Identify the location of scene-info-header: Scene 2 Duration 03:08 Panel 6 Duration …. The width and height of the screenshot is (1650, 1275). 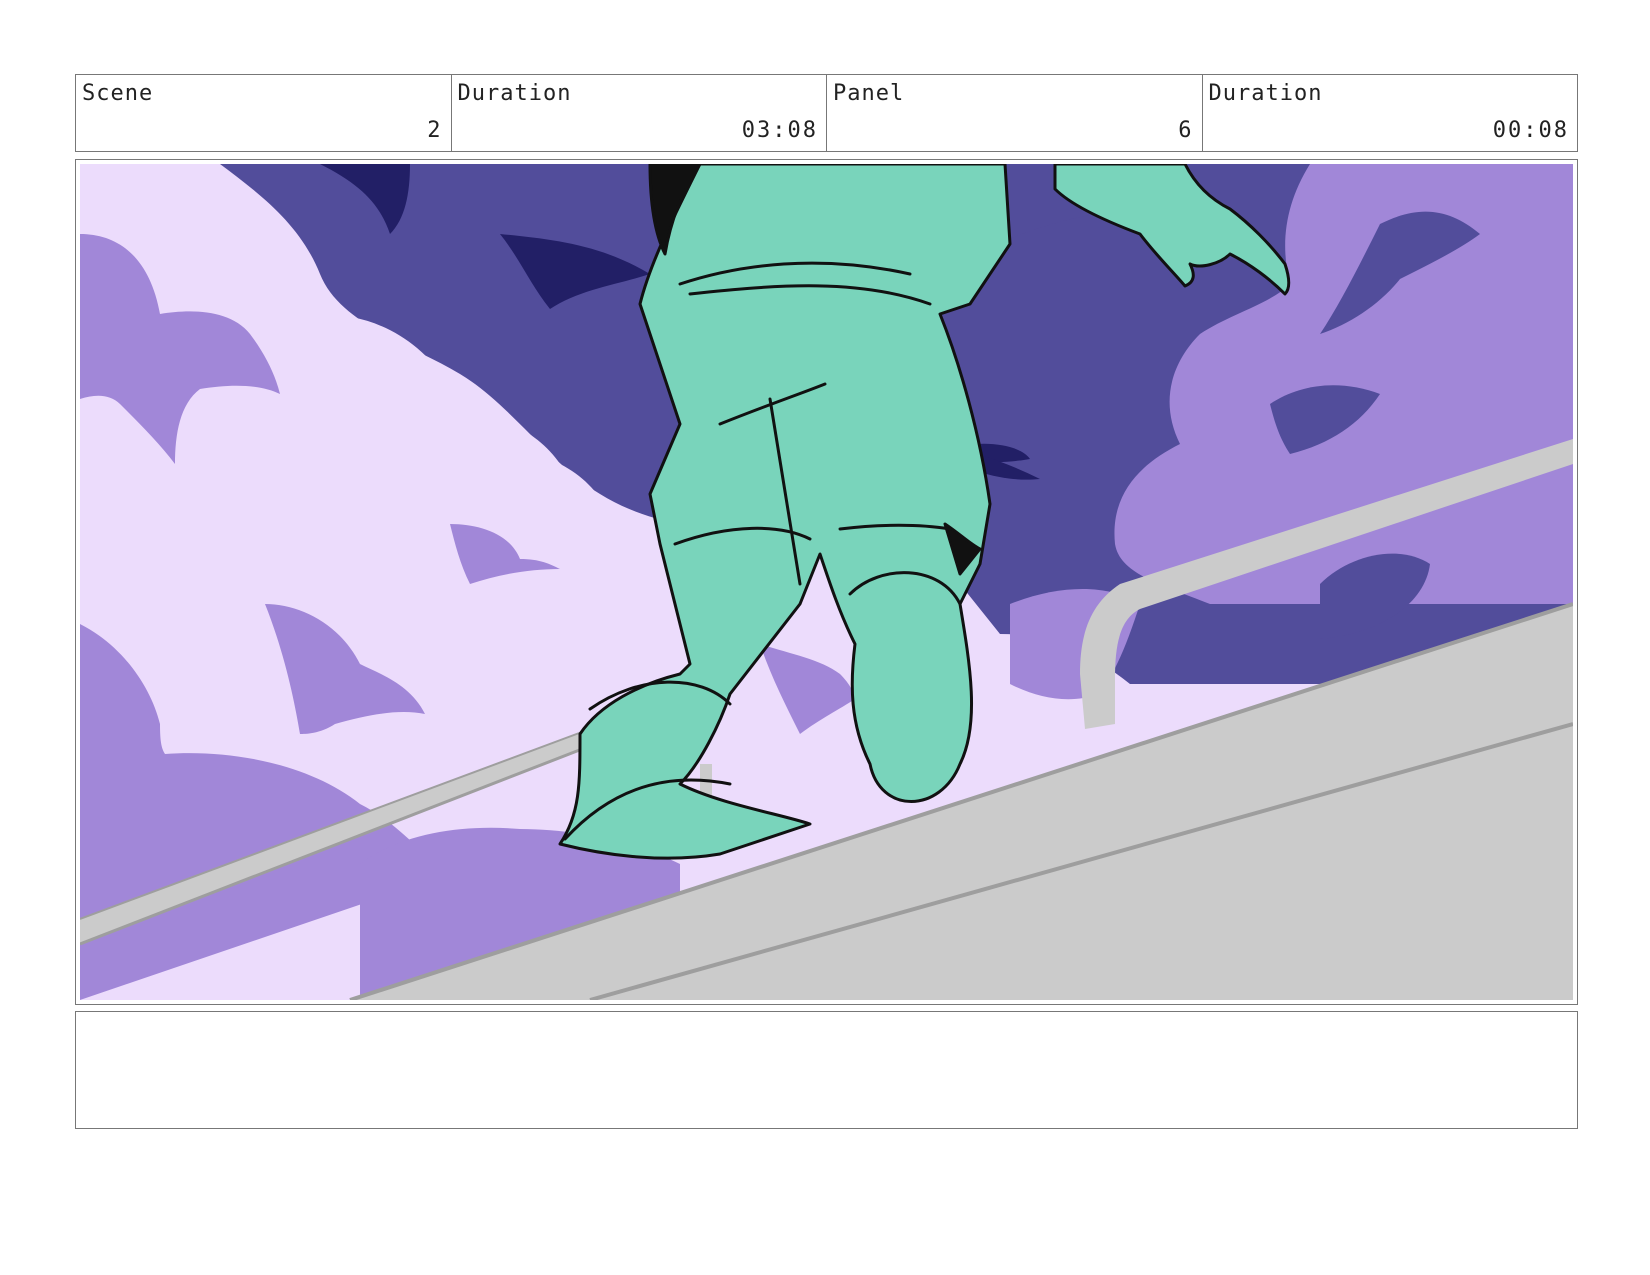
(826, 113).